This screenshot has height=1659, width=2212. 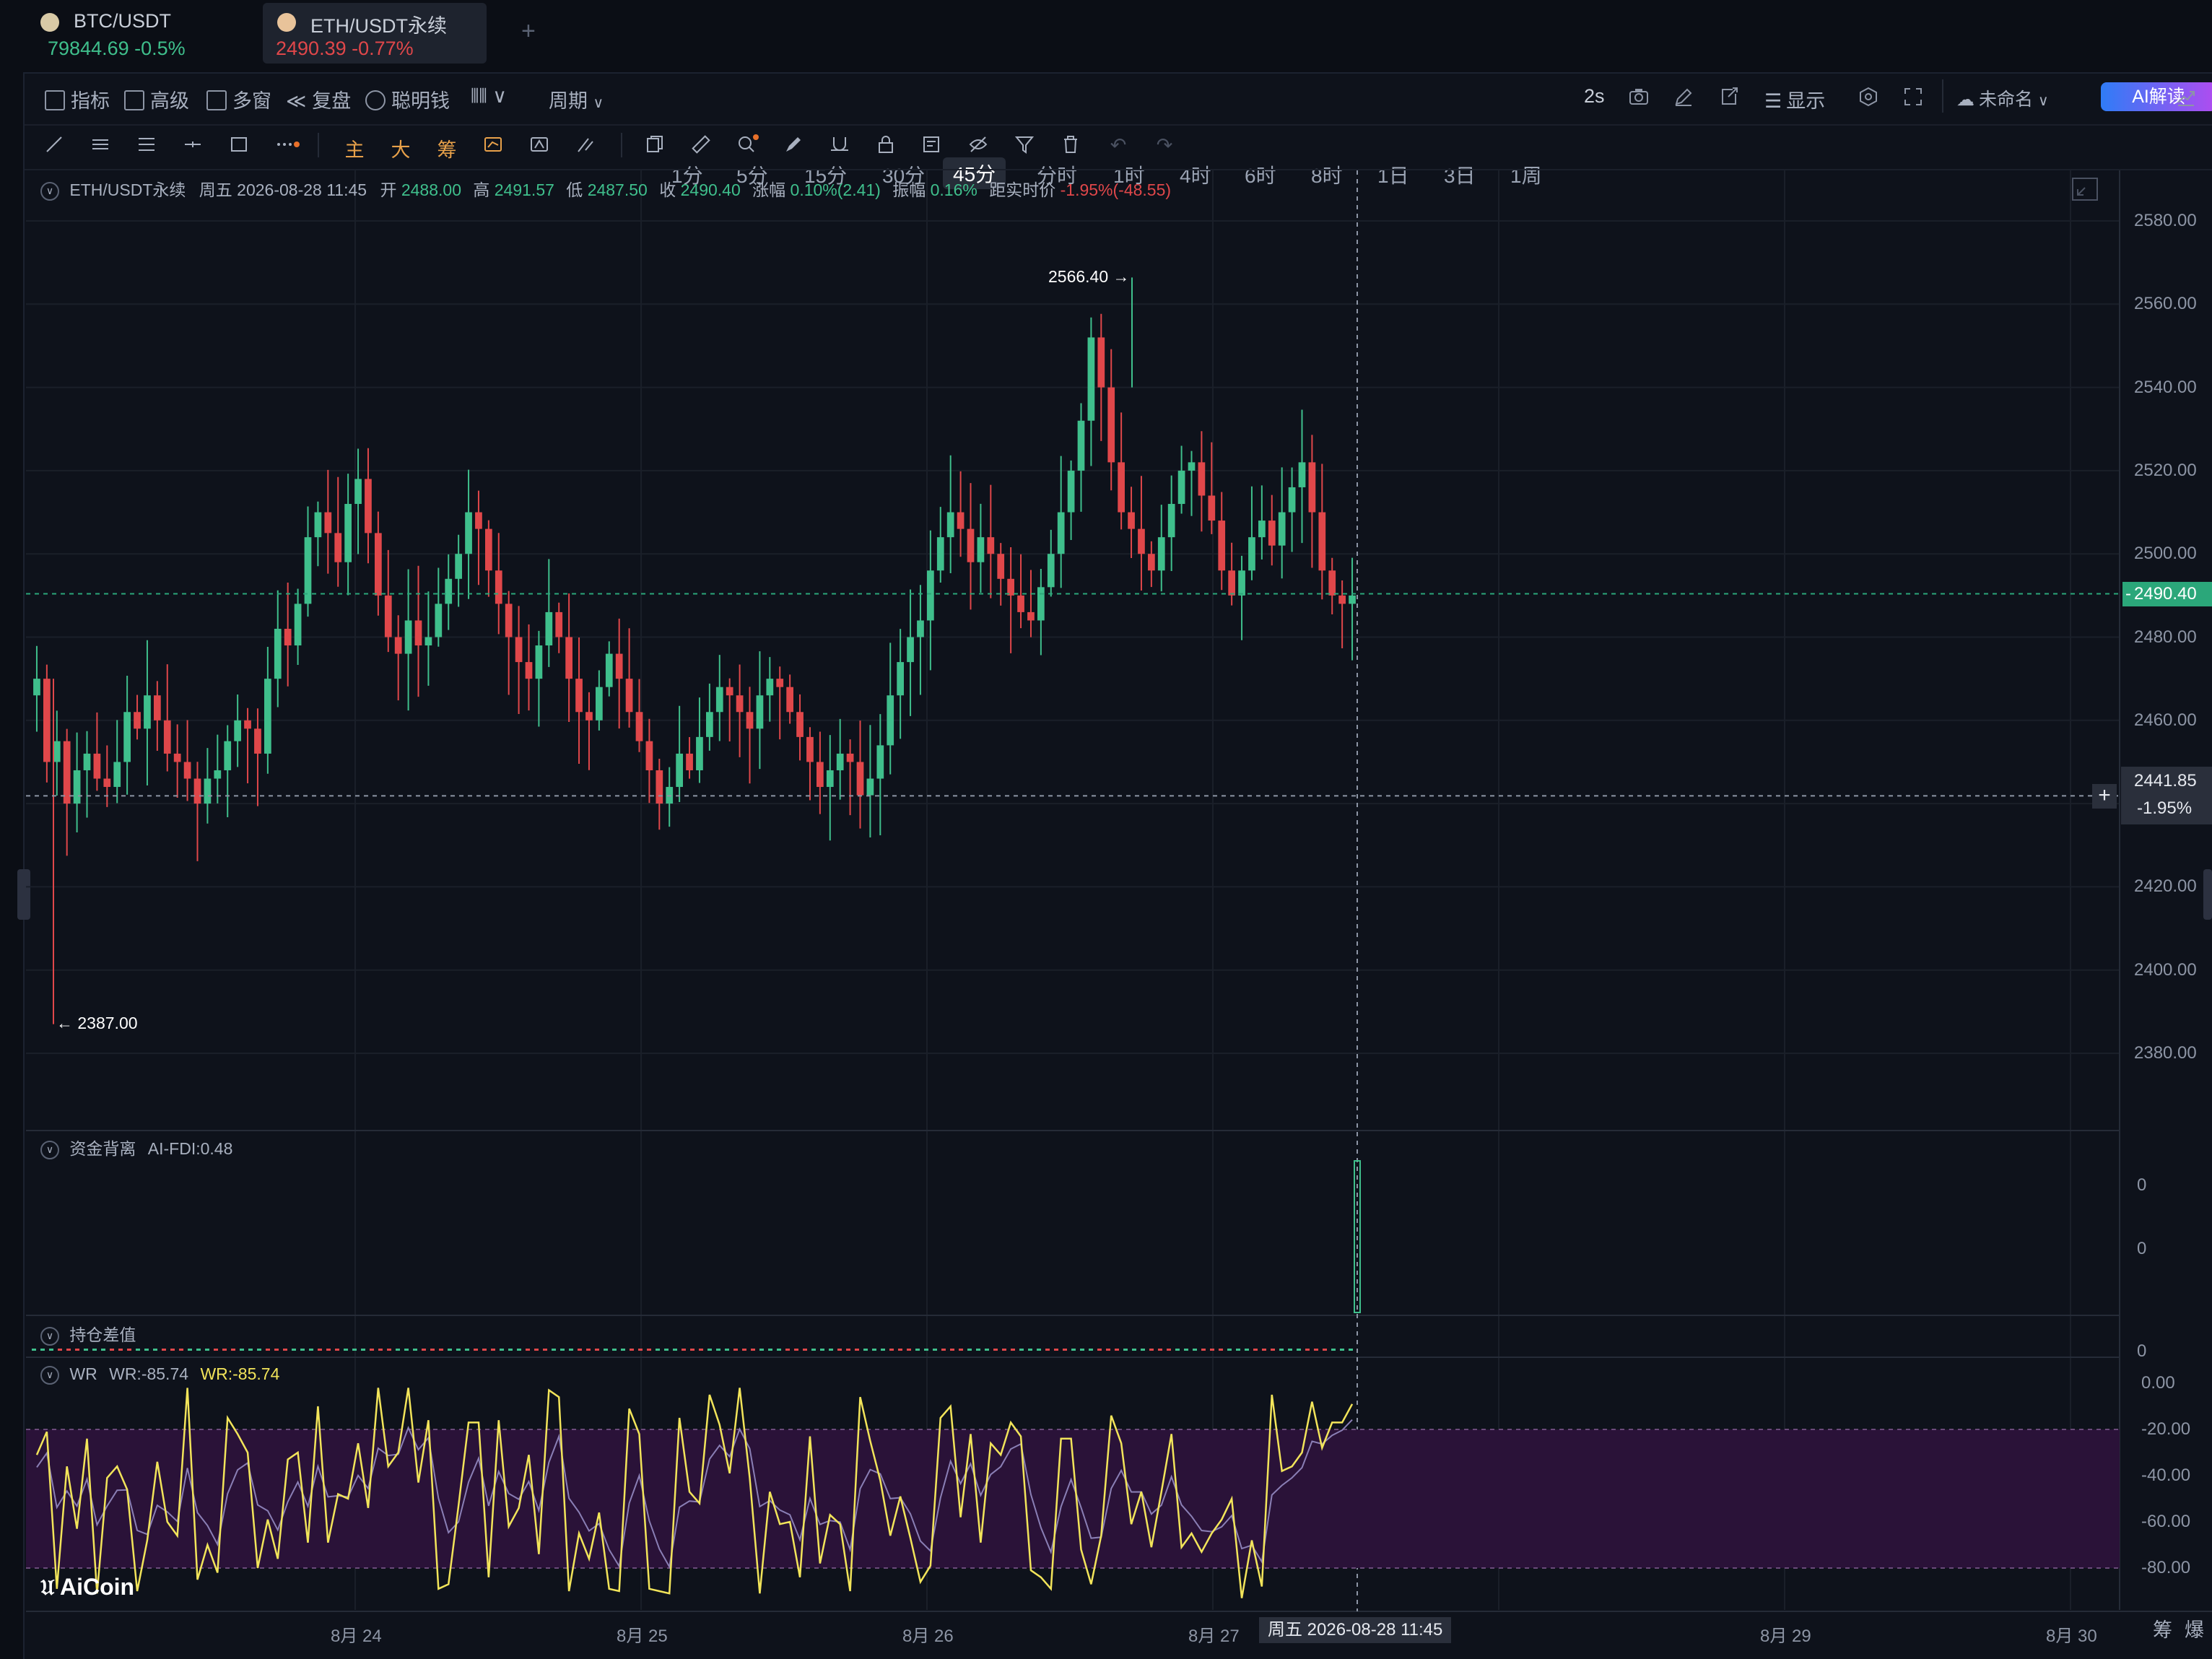 What do you see at coordinates (2194, 1628) in the screenshot?
I see `liquidation-side-tab: 爆` at bounding box center [2194, 1628].